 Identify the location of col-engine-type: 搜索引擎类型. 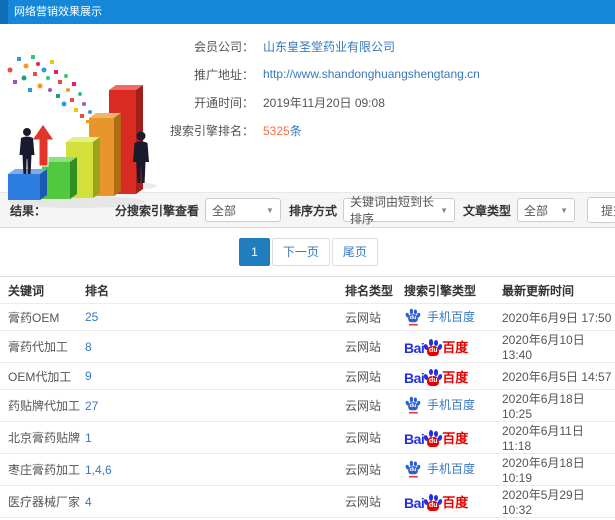
(451, 290).